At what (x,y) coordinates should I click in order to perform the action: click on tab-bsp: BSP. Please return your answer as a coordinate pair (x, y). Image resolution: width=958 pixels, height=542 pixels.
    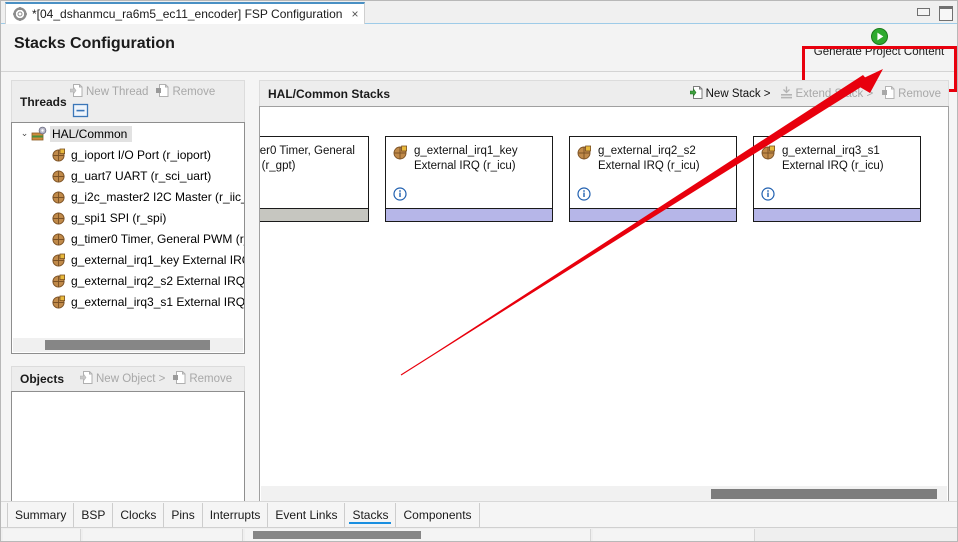
    Looking at the image, I should click on (94, 515).